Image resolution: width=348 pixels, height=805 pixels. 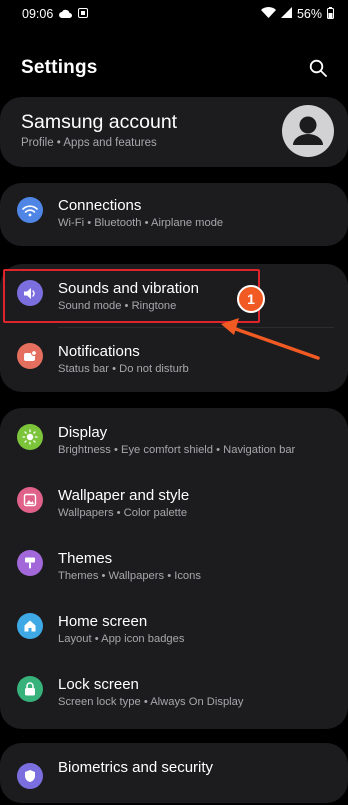 I want to click on page-title: Settings, so click(x=59, y=67).